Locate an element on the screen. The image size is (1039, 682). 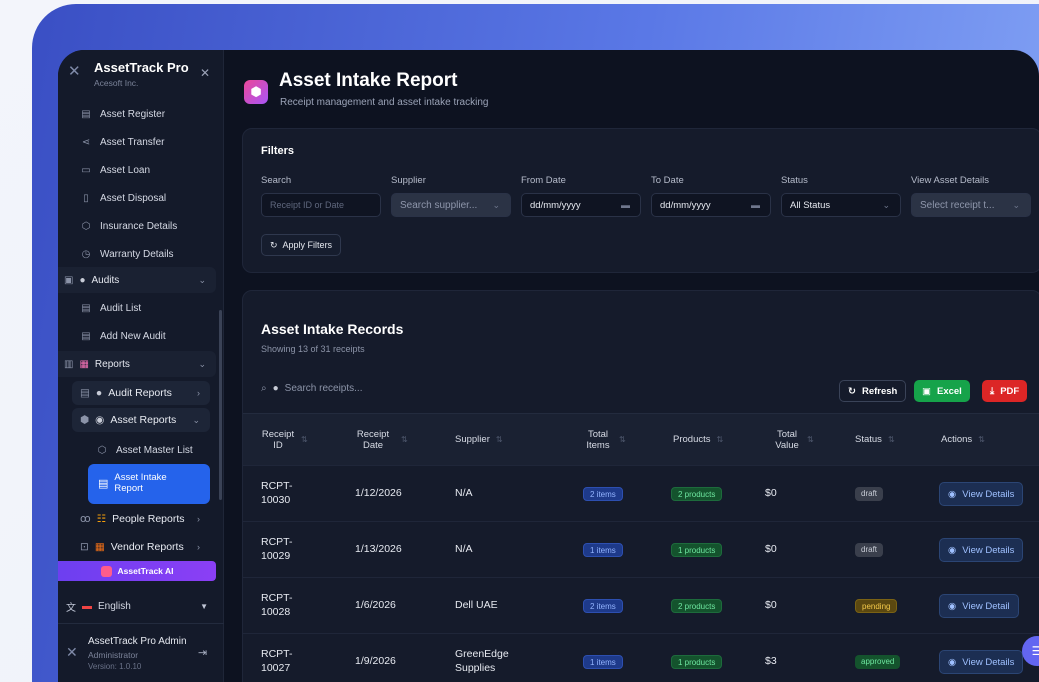
chevron-down-icon: ⌄ is located at coordinates (1016, 204).